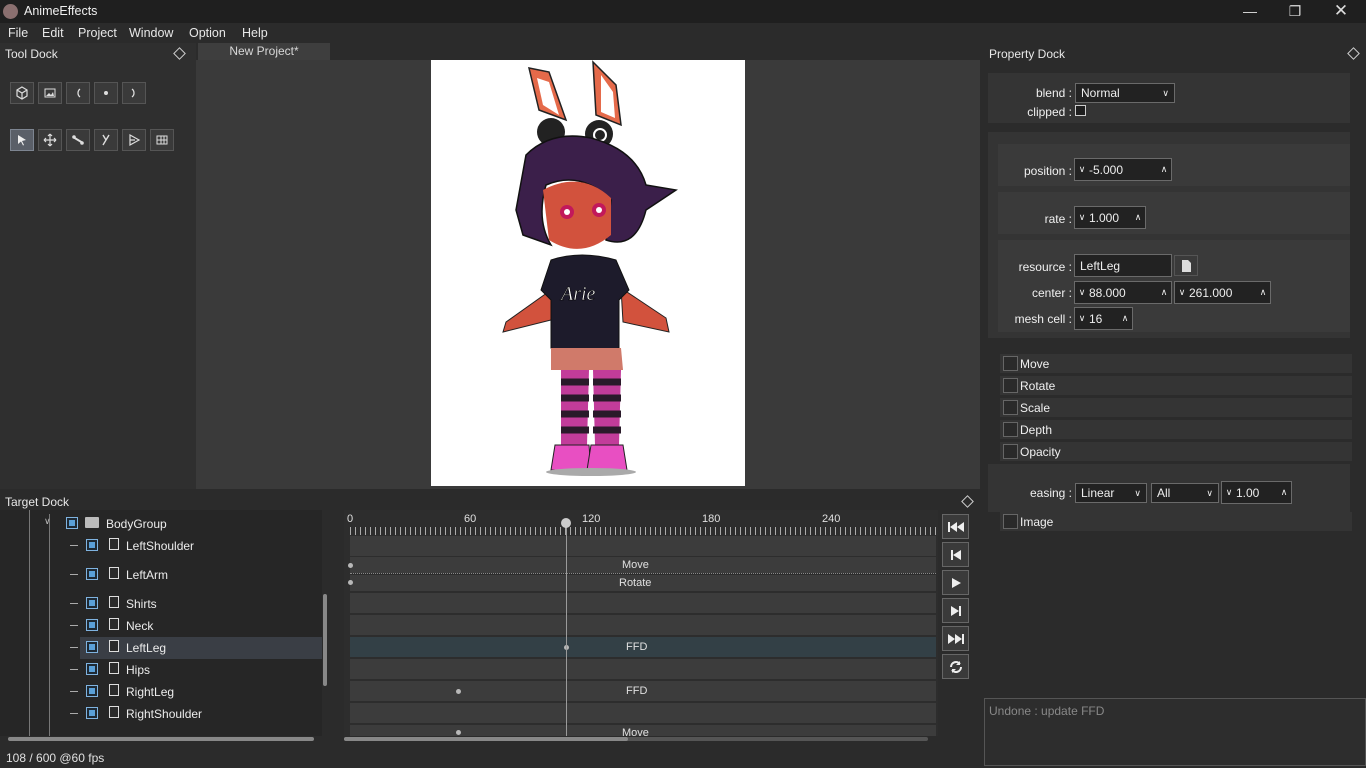  Describe the element at coordinates (134, 140) in the screenshot. I see `mesh-icon` at that location.